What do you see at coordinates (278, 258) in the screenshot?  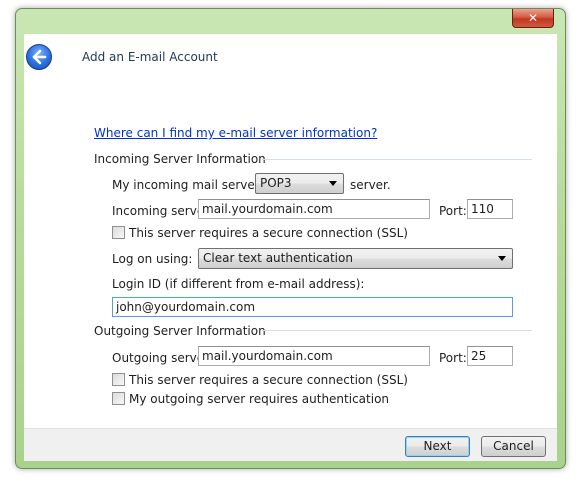 I see `logon-method-value: Clear text authentication` at bounding box center [278, 258].